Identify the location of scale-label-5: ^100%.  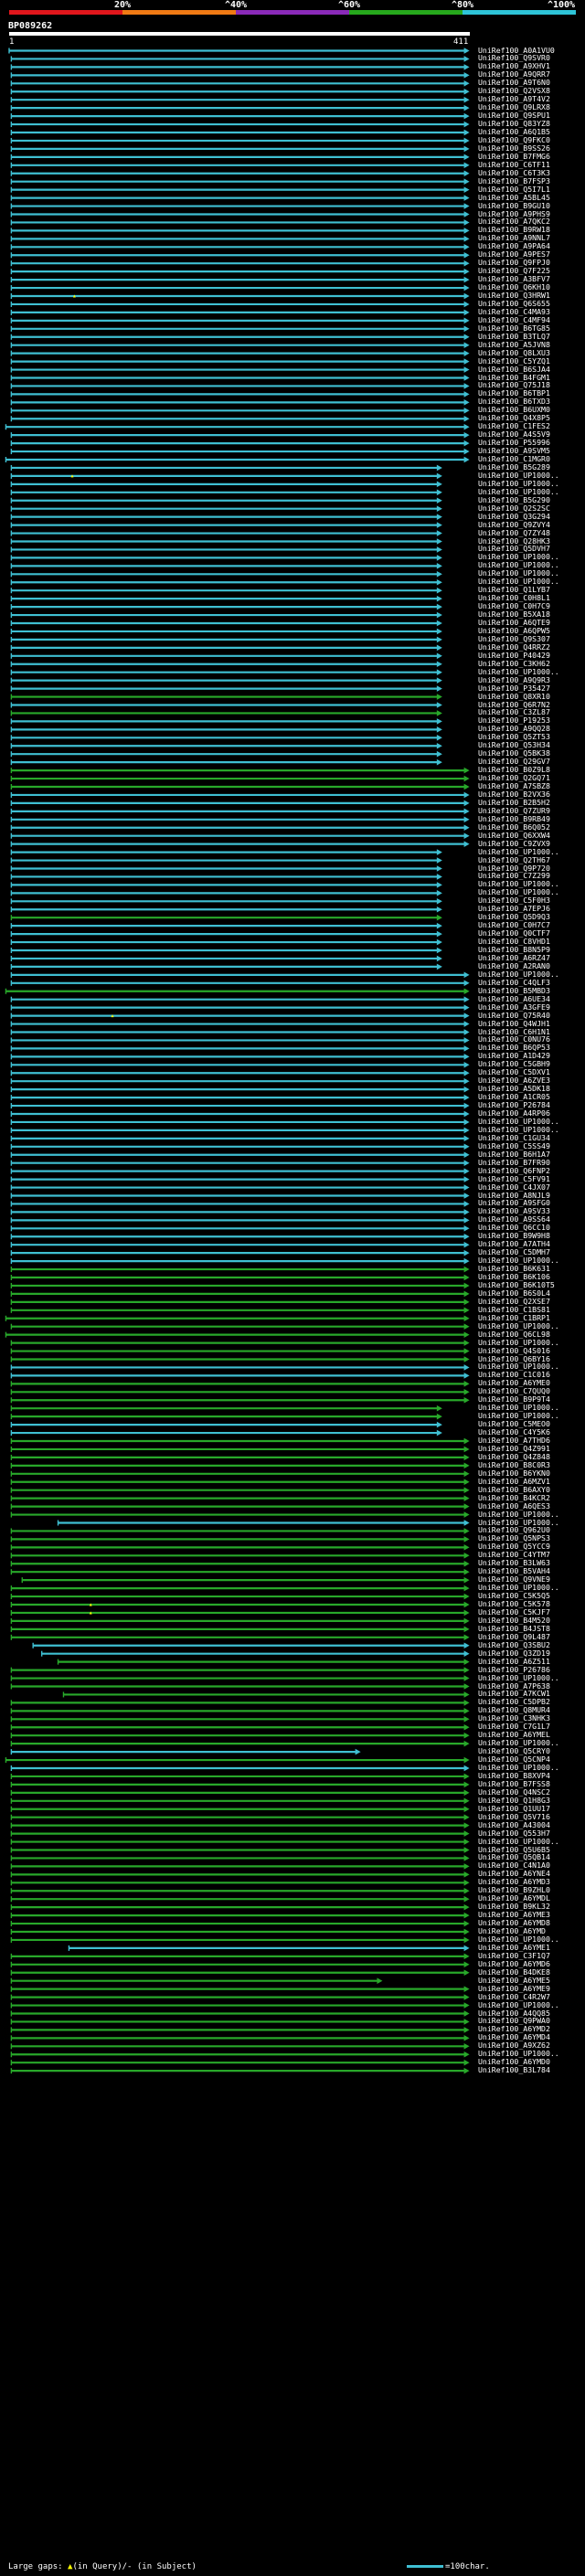
(562, 5).